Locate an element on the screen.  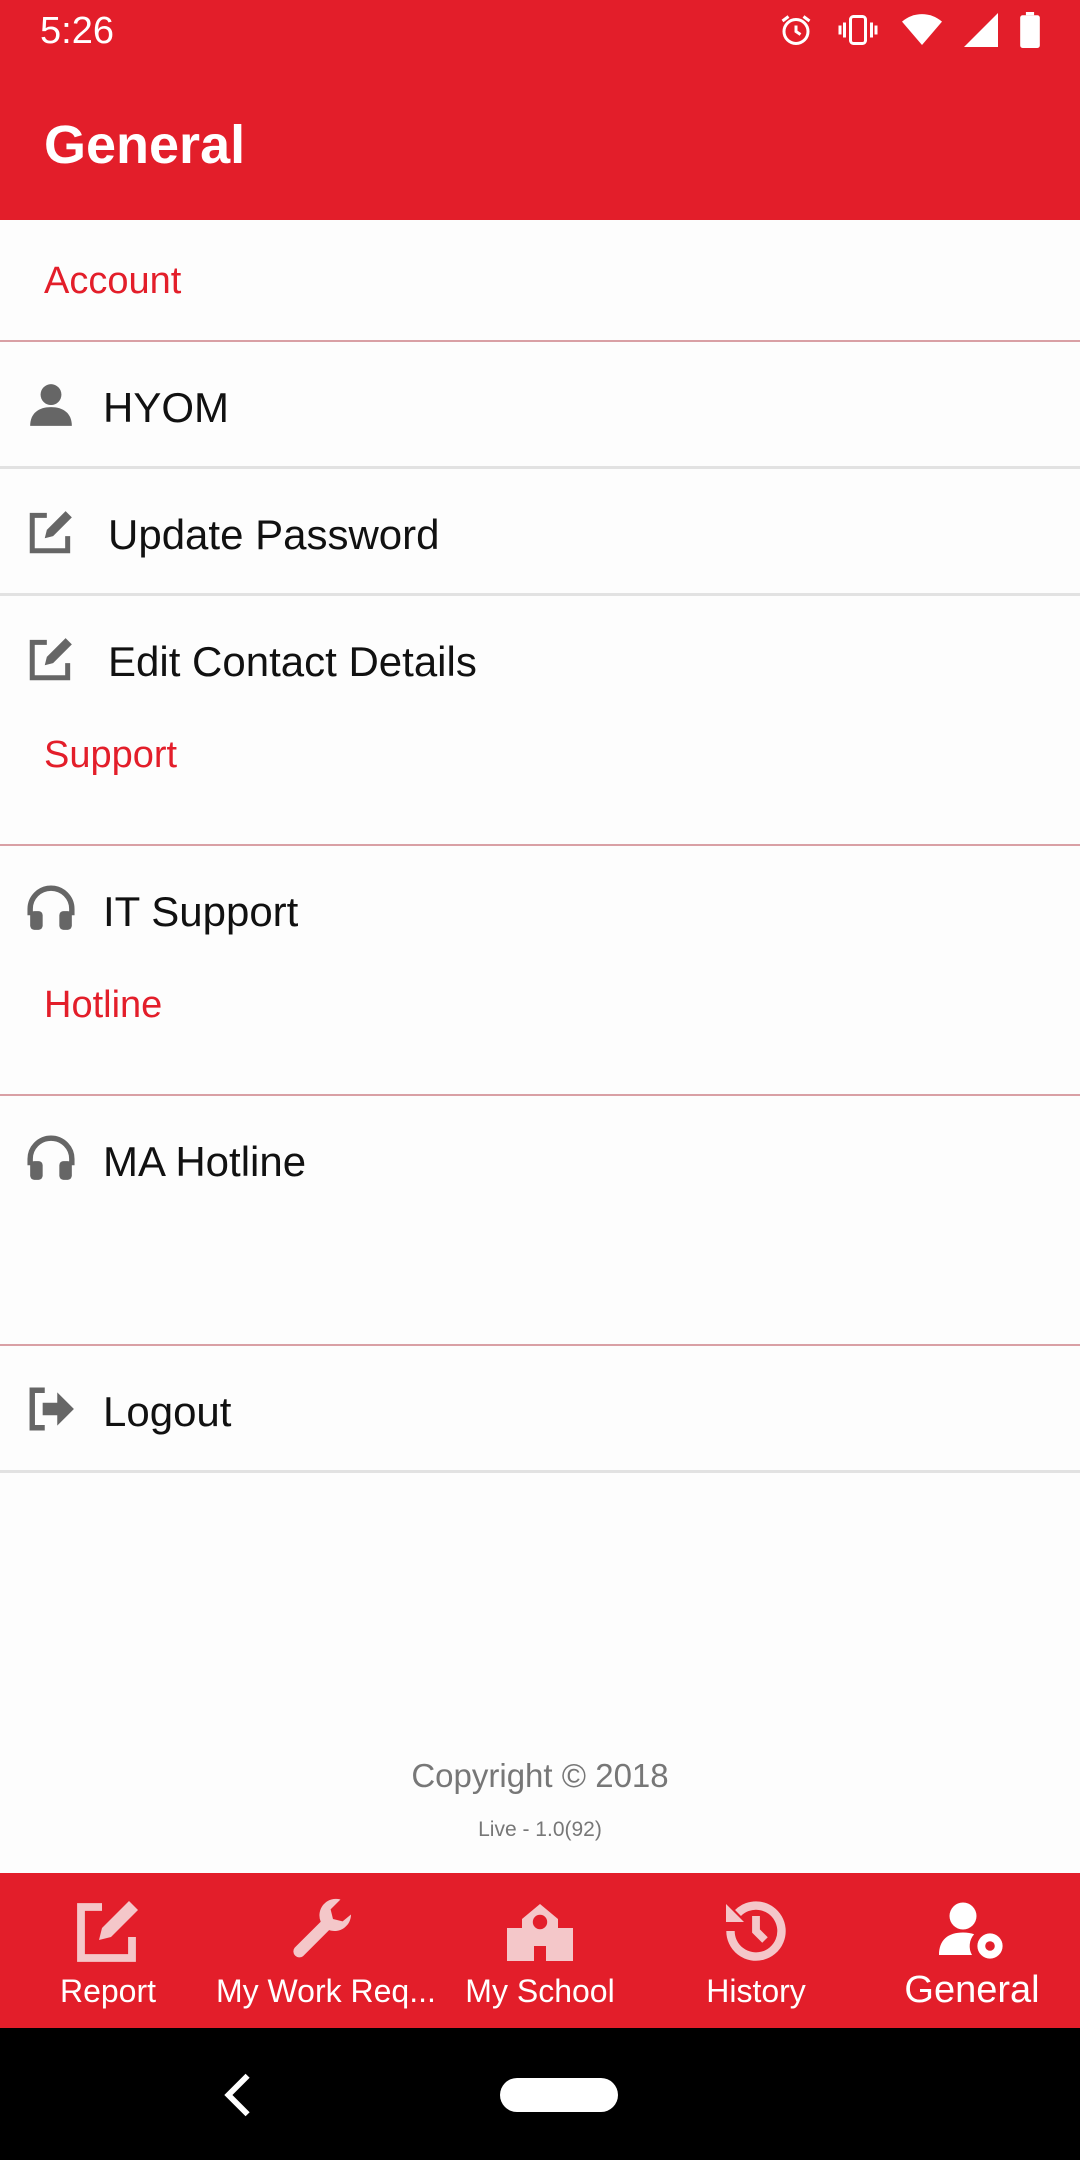
section-title: Support is located at coordinates (111, 755).